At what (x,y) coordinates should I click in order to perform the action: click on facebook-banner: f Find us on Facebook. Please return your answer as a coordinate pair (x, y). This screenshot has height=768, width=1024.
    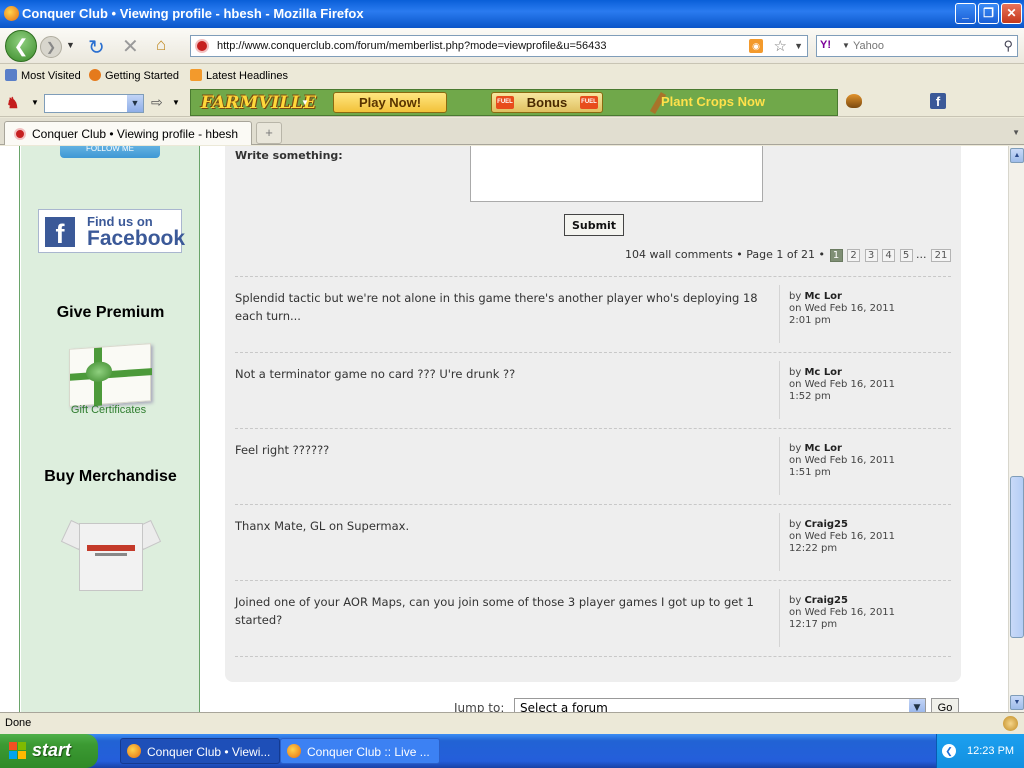
    Looking at the image, I should click on (112, 231).